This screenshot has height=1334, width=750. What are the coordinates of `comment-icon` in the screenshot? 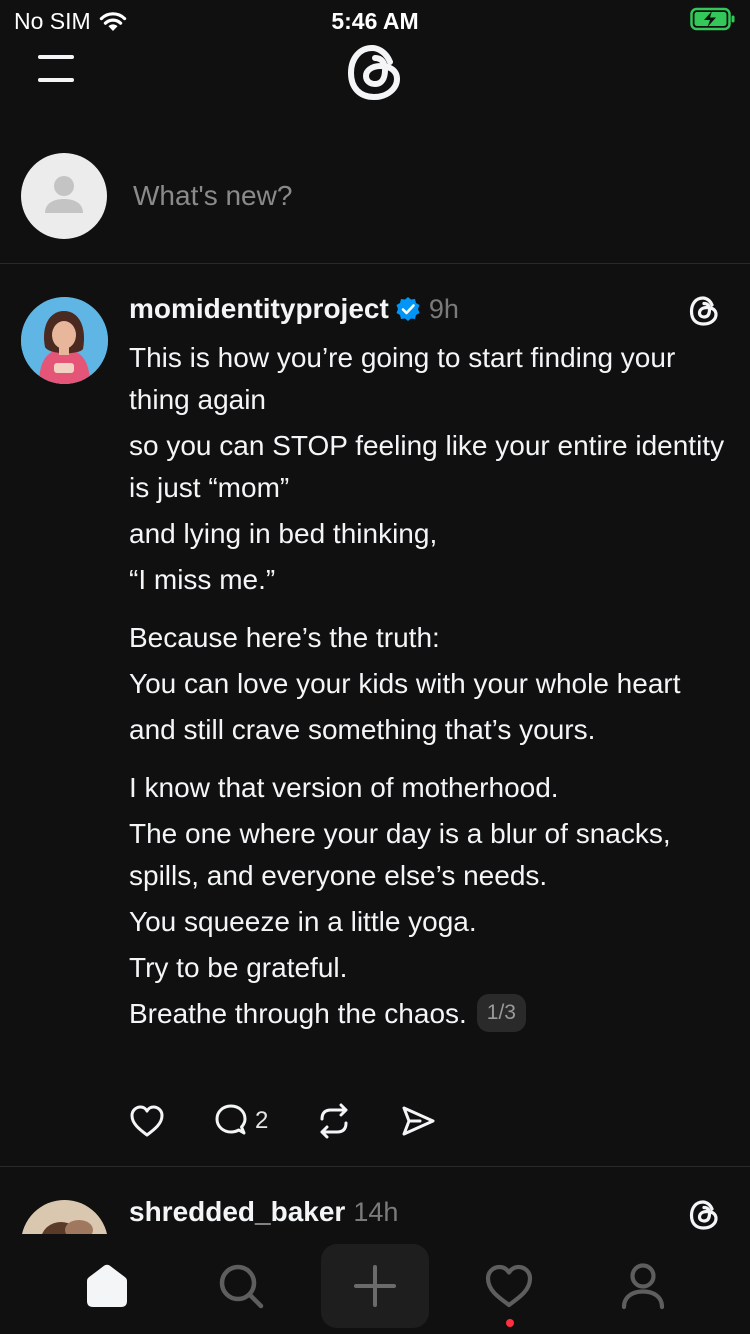 It's located at (231, 1119).